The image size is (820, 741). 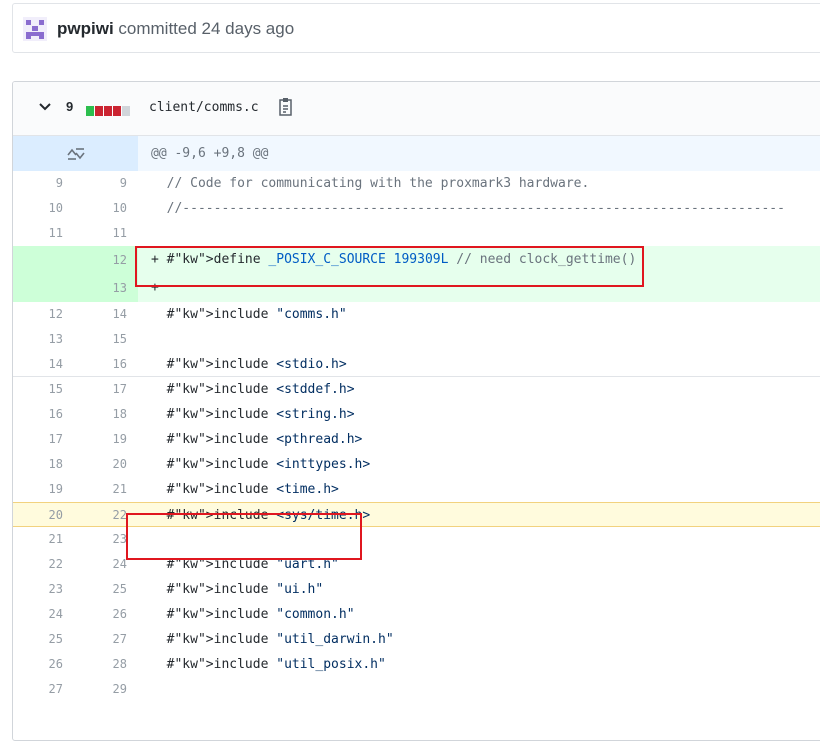 I want to click on old-line-number: 18, so click(x=38, y=464).